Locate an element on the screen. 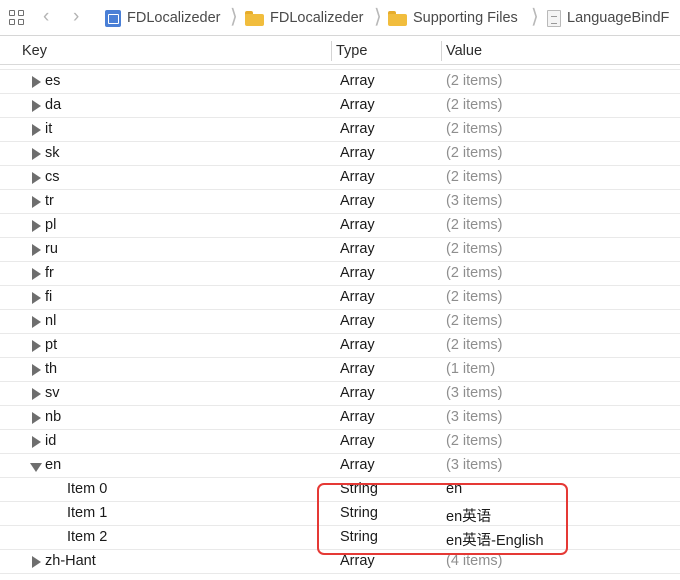 This screenshot has height=580, width=680. table-row: es Array (2 items) is located at coordinates (340, 82).